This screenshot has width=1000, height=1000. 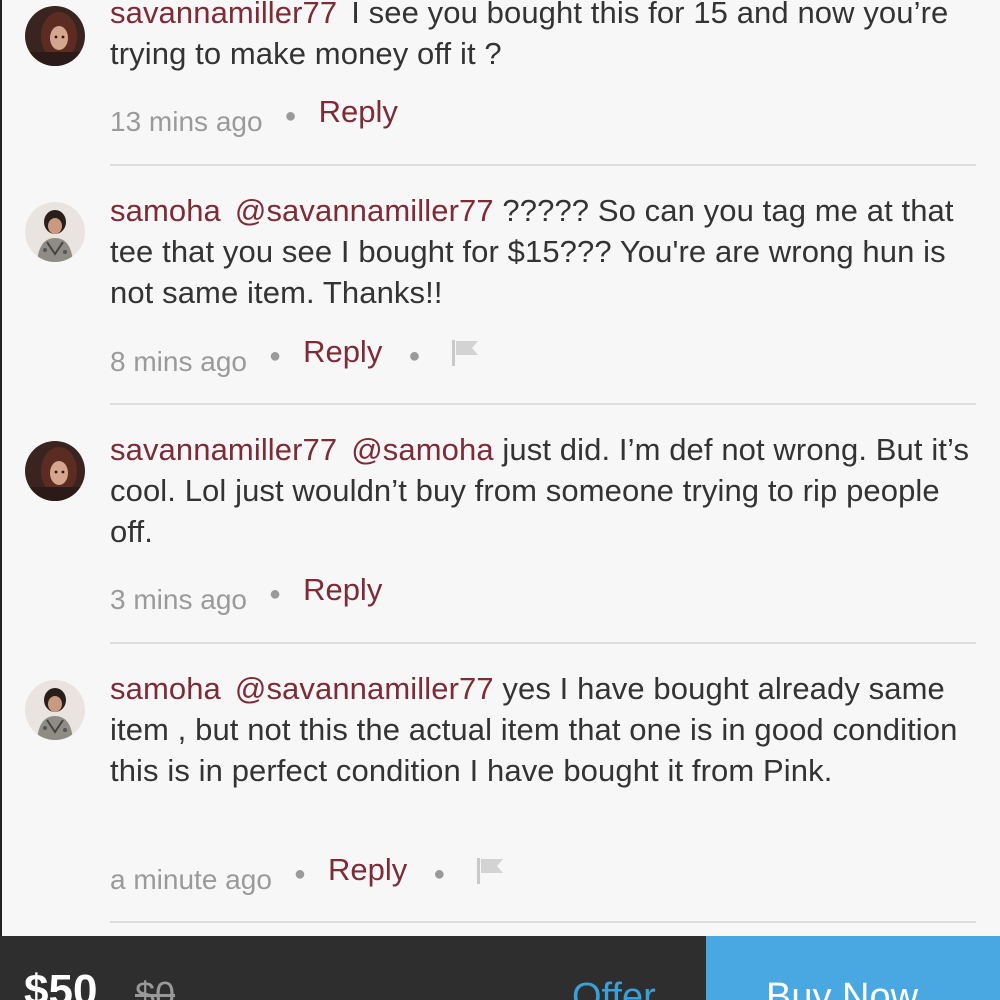 I want to click on comment-time: a minute ago, so click(x=191, y=879).